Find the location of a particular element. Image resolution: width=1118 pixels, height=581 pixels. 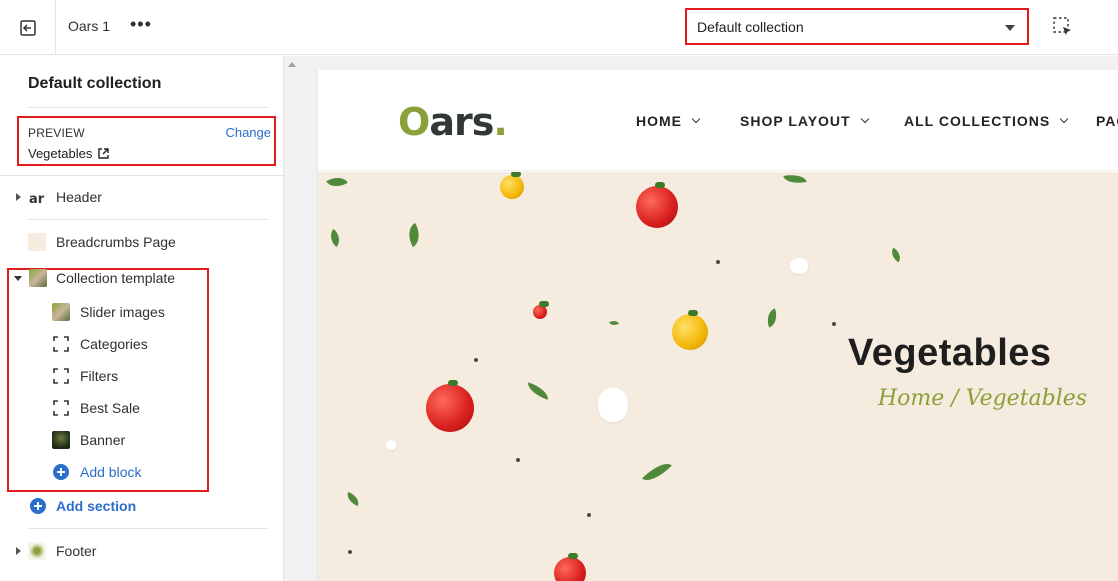

header-thumbnail: ar is located at coordinates (37, 197).